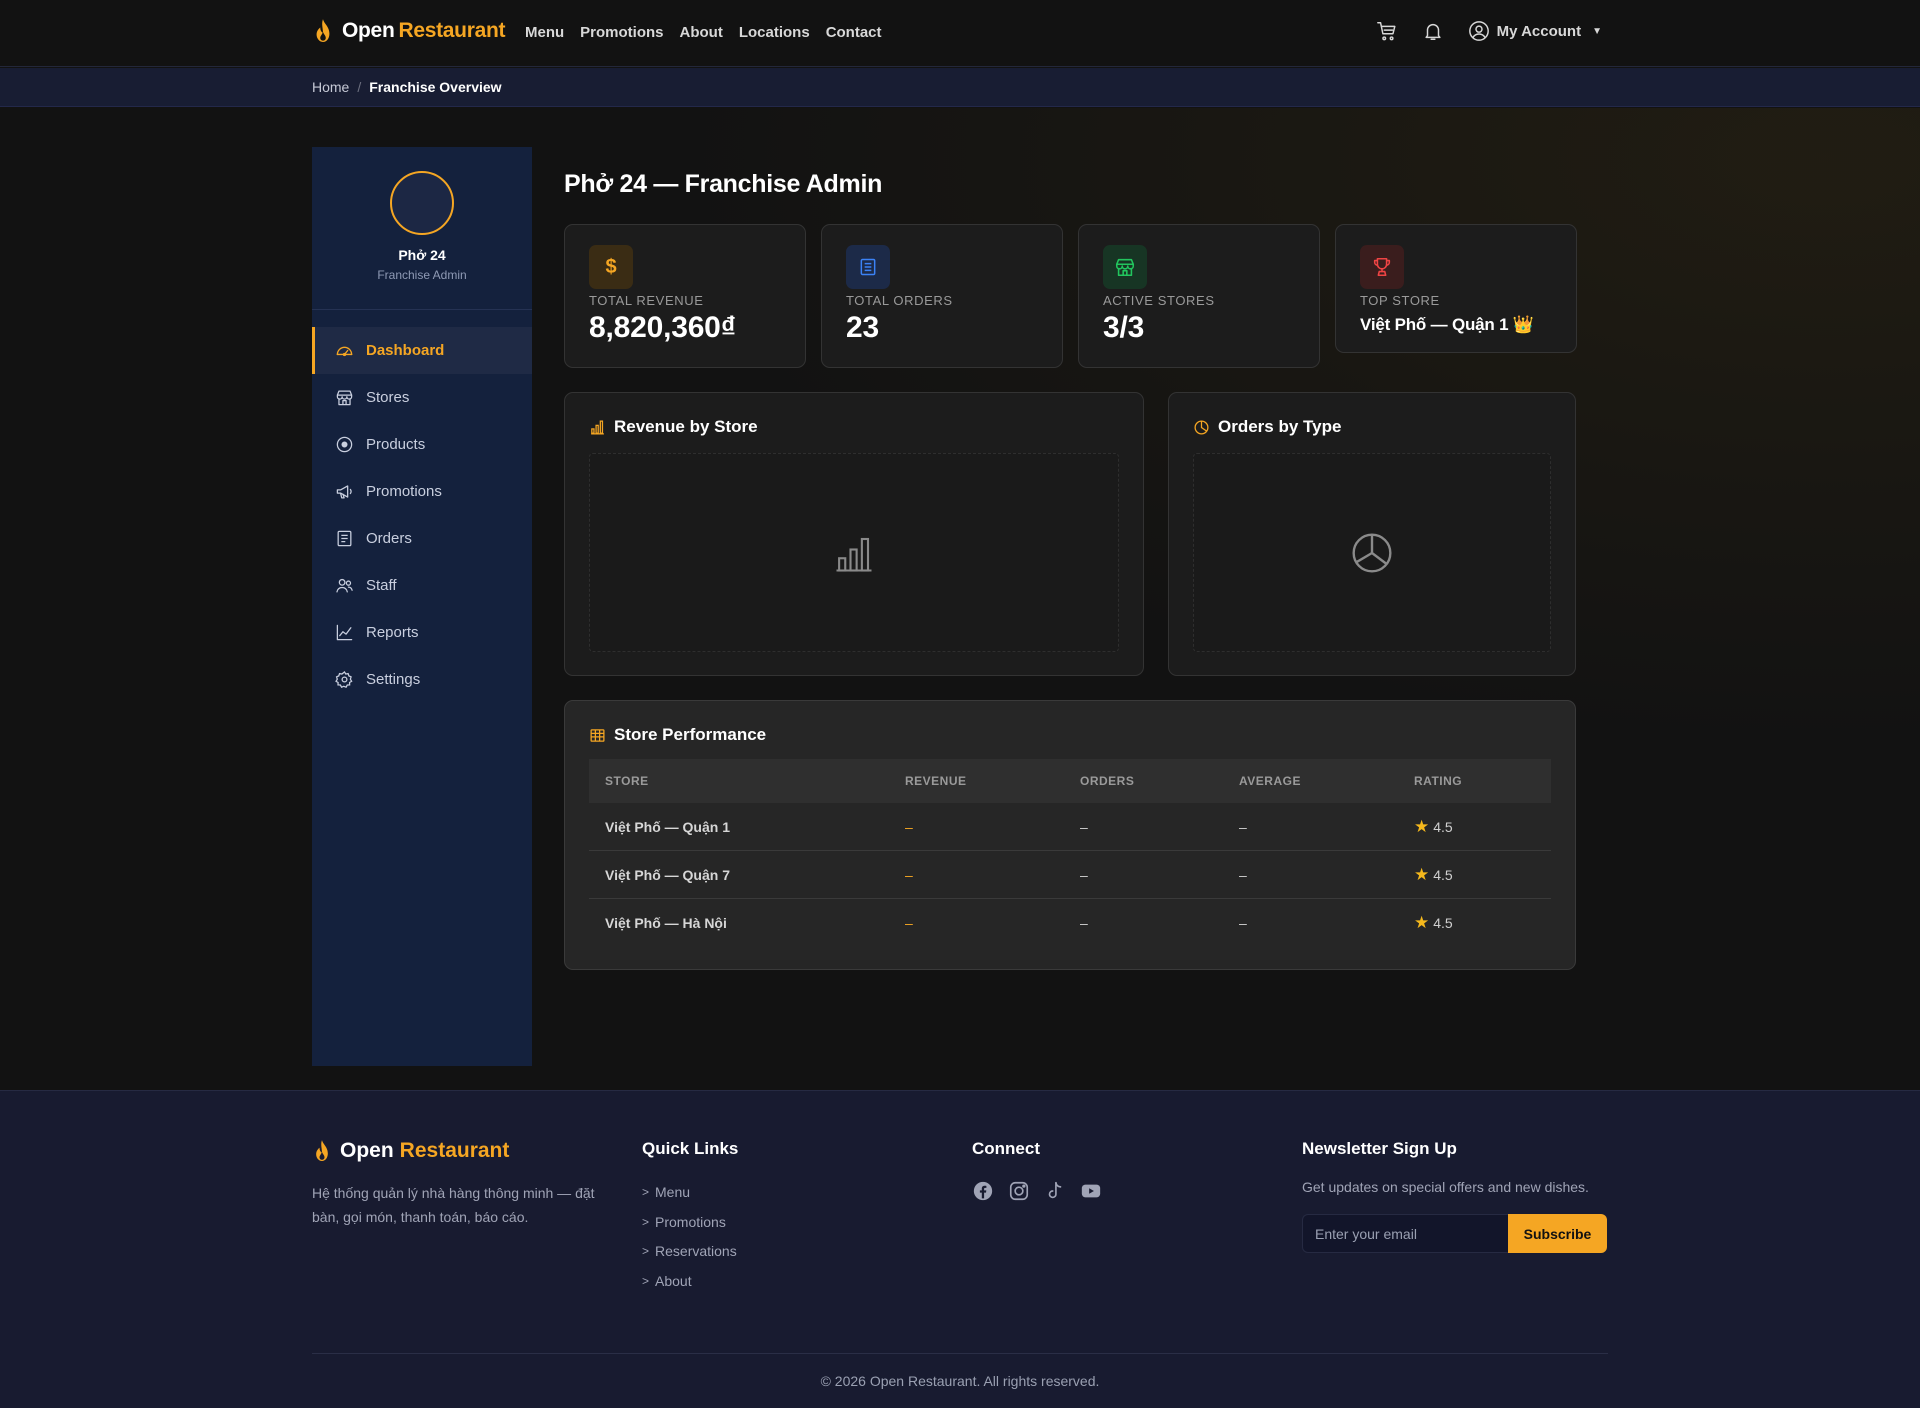 Image resolution: width=1920 pixels, height=1408 pixels. What do you see at coordinates (667, 874) in the screenshot?
I see `cell-store: Việt Phố — Quận 7` at bounding box center [667, 874].